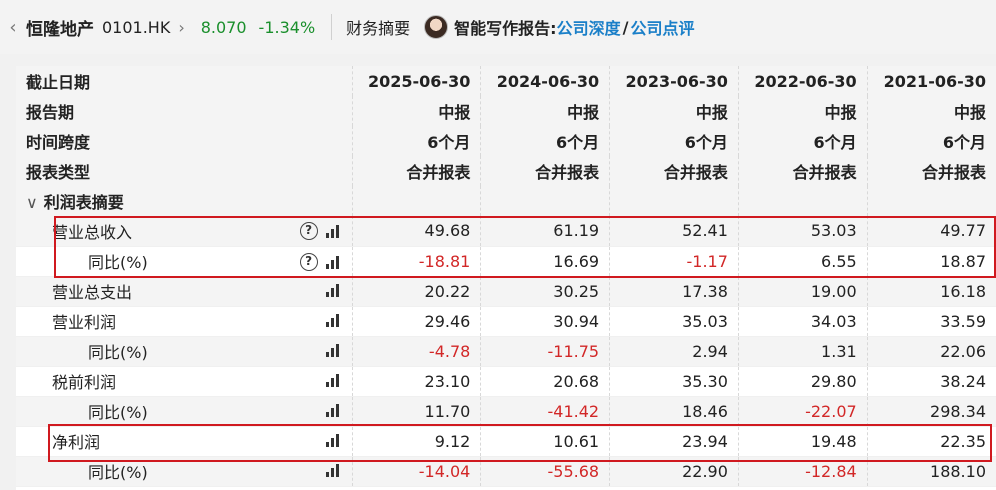 The height and width of the screenshot is (490, 996). I want to click on collapse-caret-icon: ∨, so click(32, 202).